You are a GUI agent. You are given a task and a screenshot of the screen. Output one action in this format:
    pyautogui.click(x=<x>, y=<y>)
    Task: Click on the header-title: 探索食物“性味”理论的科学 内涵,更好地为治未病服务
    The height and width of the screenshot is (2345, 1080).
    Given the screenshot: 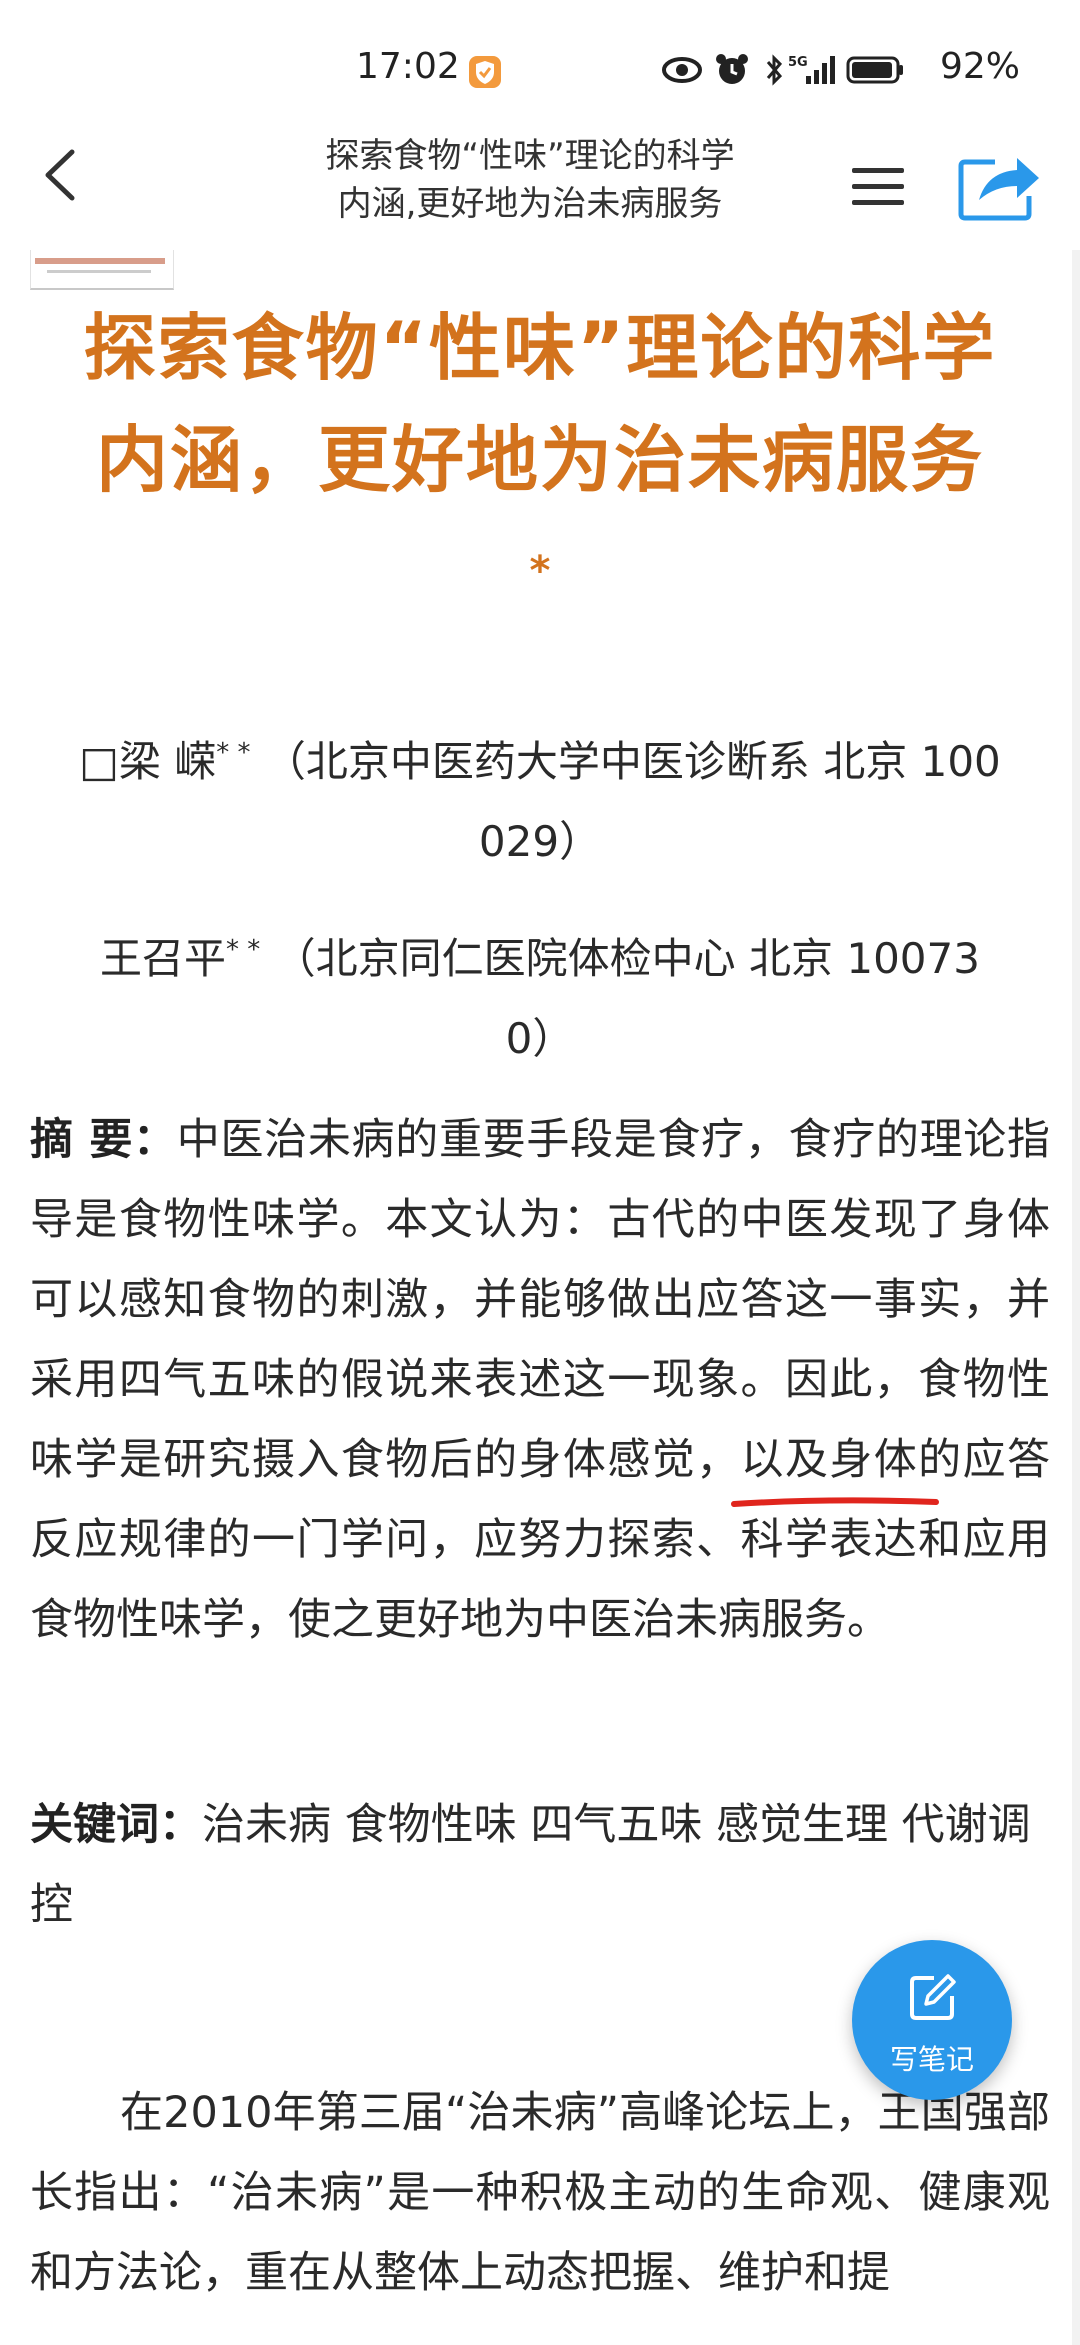 What is the action you would take?
    pyautogui.click(x=530, y=180)
    